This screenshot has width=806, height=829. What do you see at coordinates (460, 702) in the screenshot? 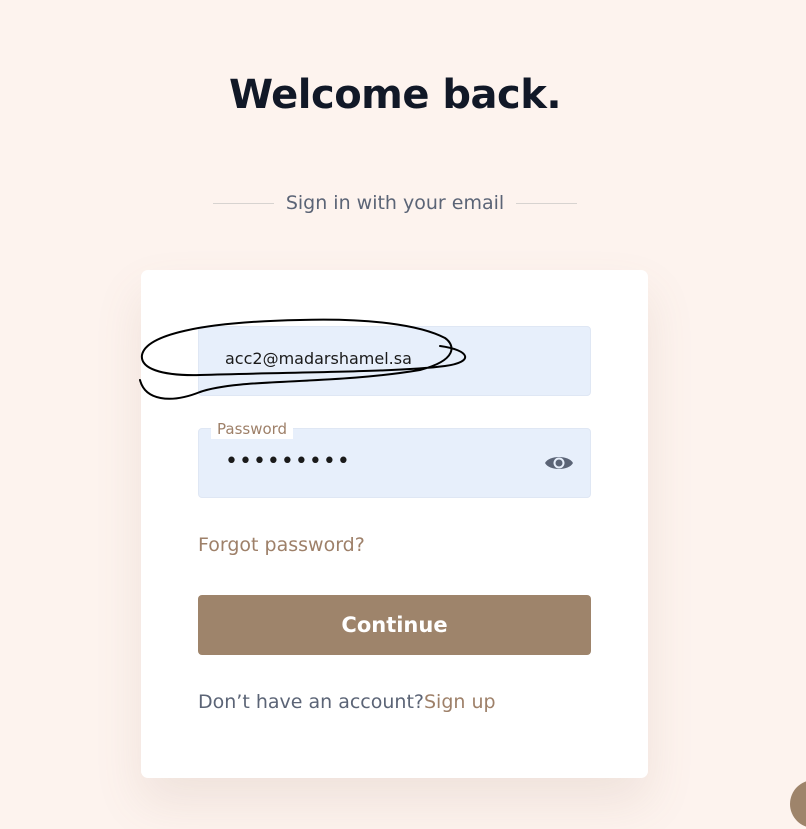
I see `signup-link: Sign up` at bounding box center [460, 702].